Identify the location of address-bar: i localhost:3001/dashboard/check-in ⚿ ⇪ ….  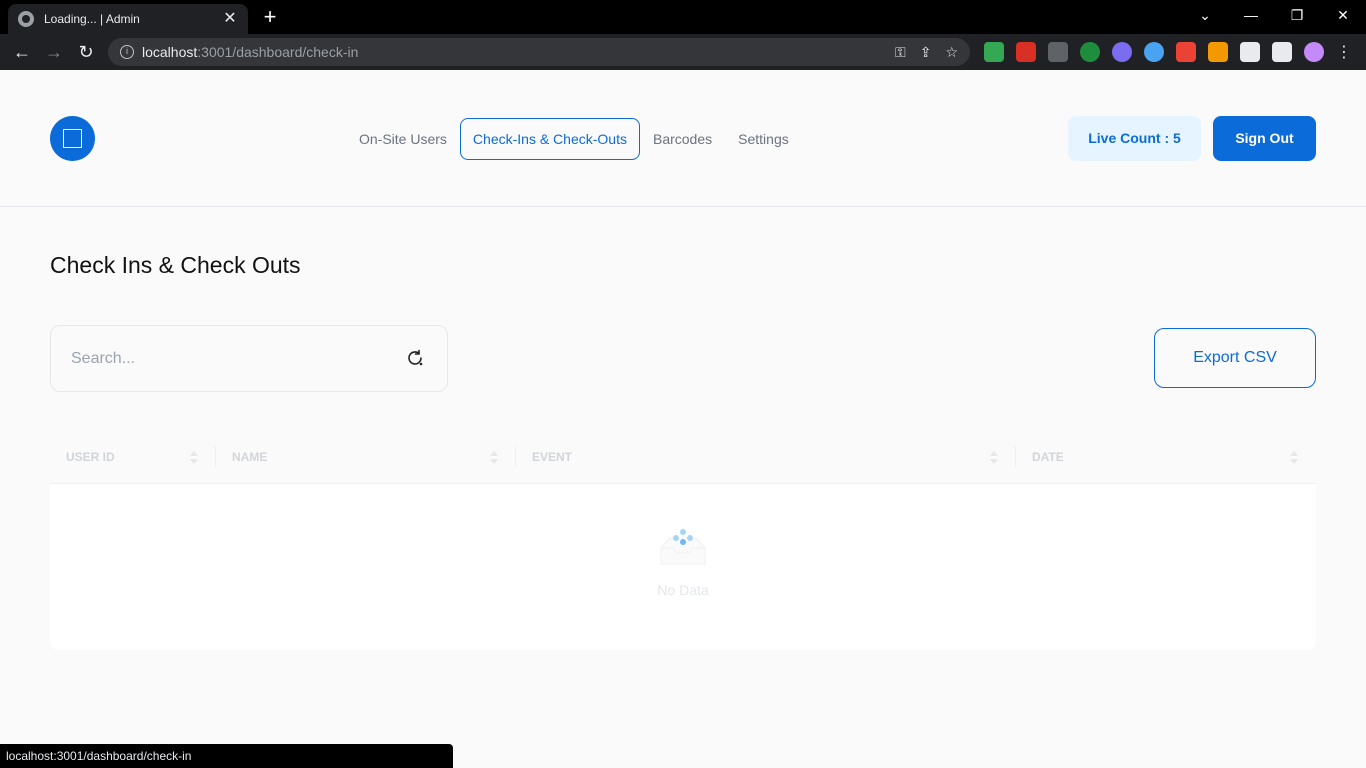
(539, 52).